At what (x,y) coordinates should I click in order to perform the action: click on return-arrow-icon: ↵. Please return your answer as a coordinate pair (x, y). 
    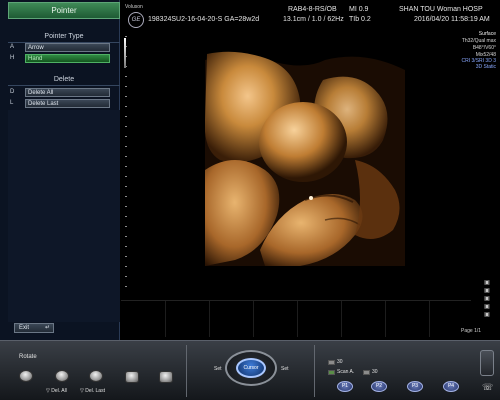
    Looking at the image, I should click on (47, 328).